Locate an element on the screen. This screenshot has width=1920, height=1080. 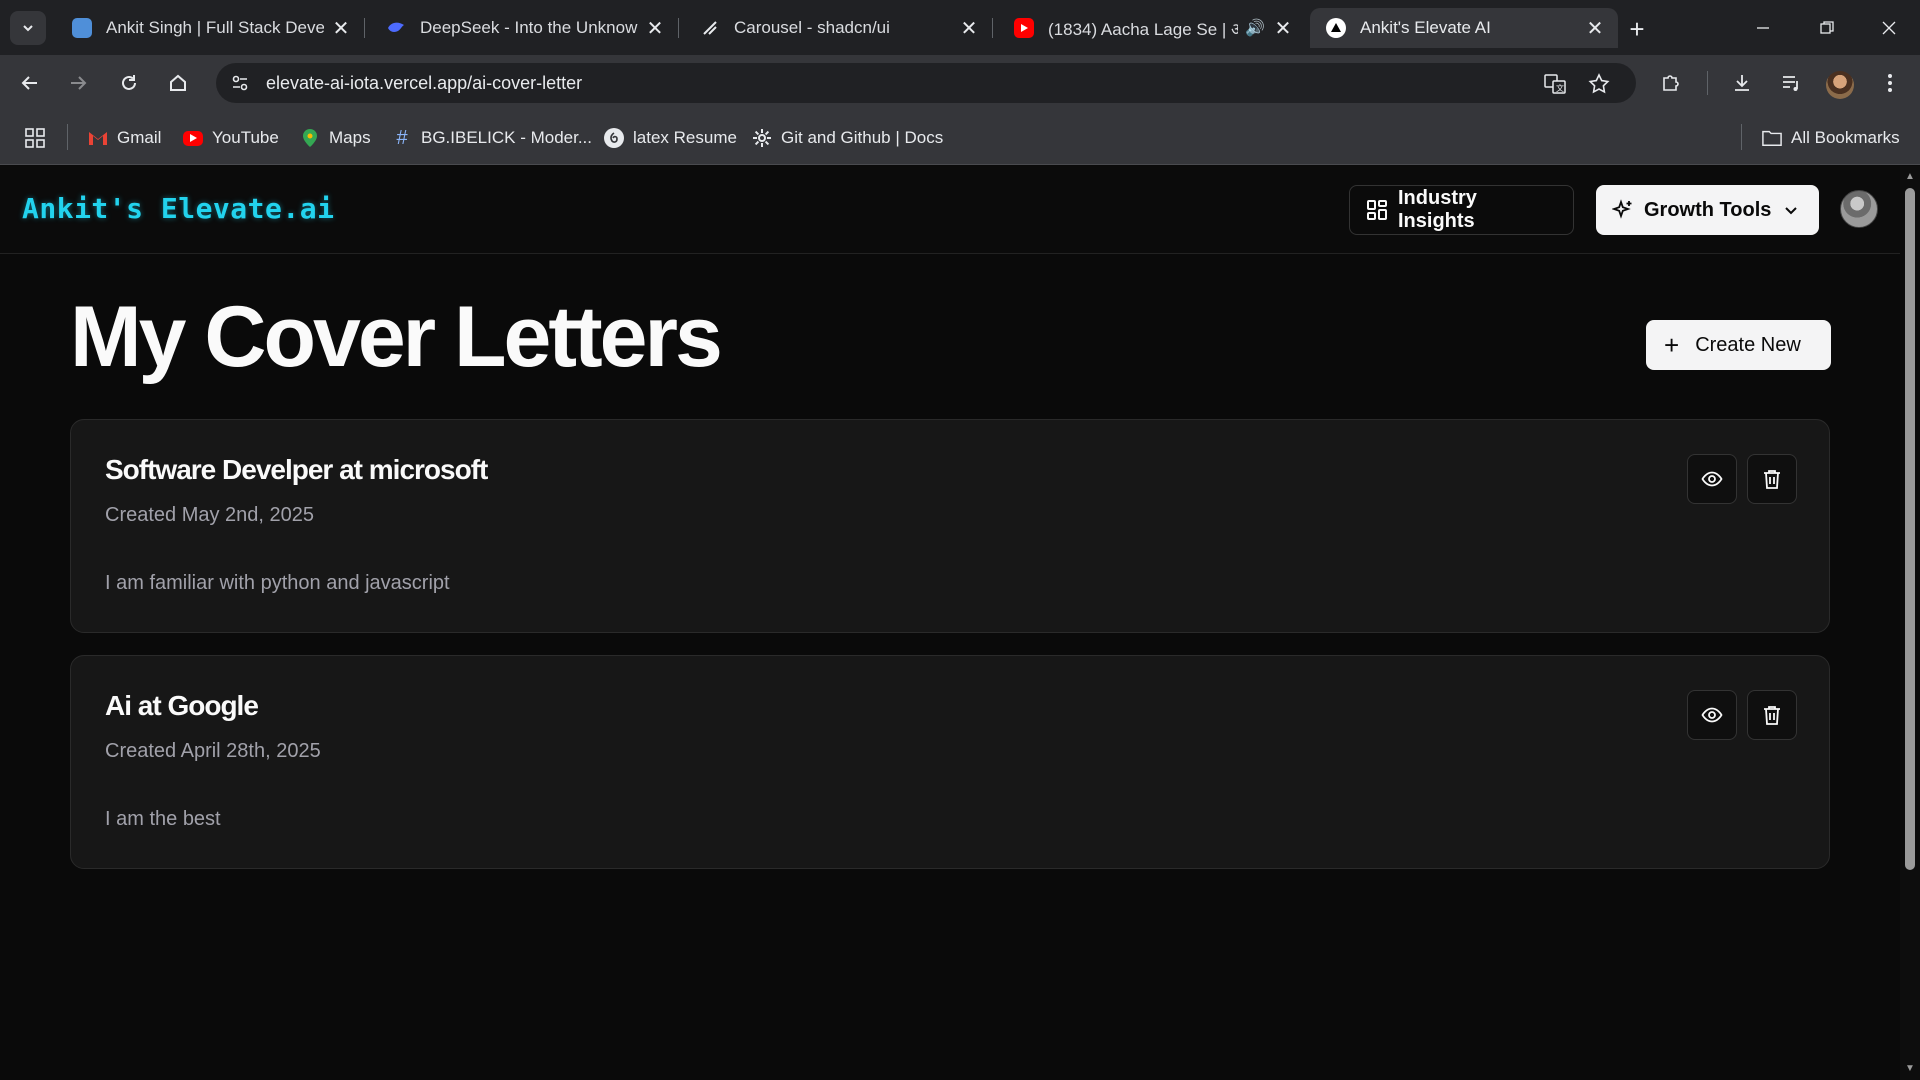
home-button is located at coordinates (178, 83).